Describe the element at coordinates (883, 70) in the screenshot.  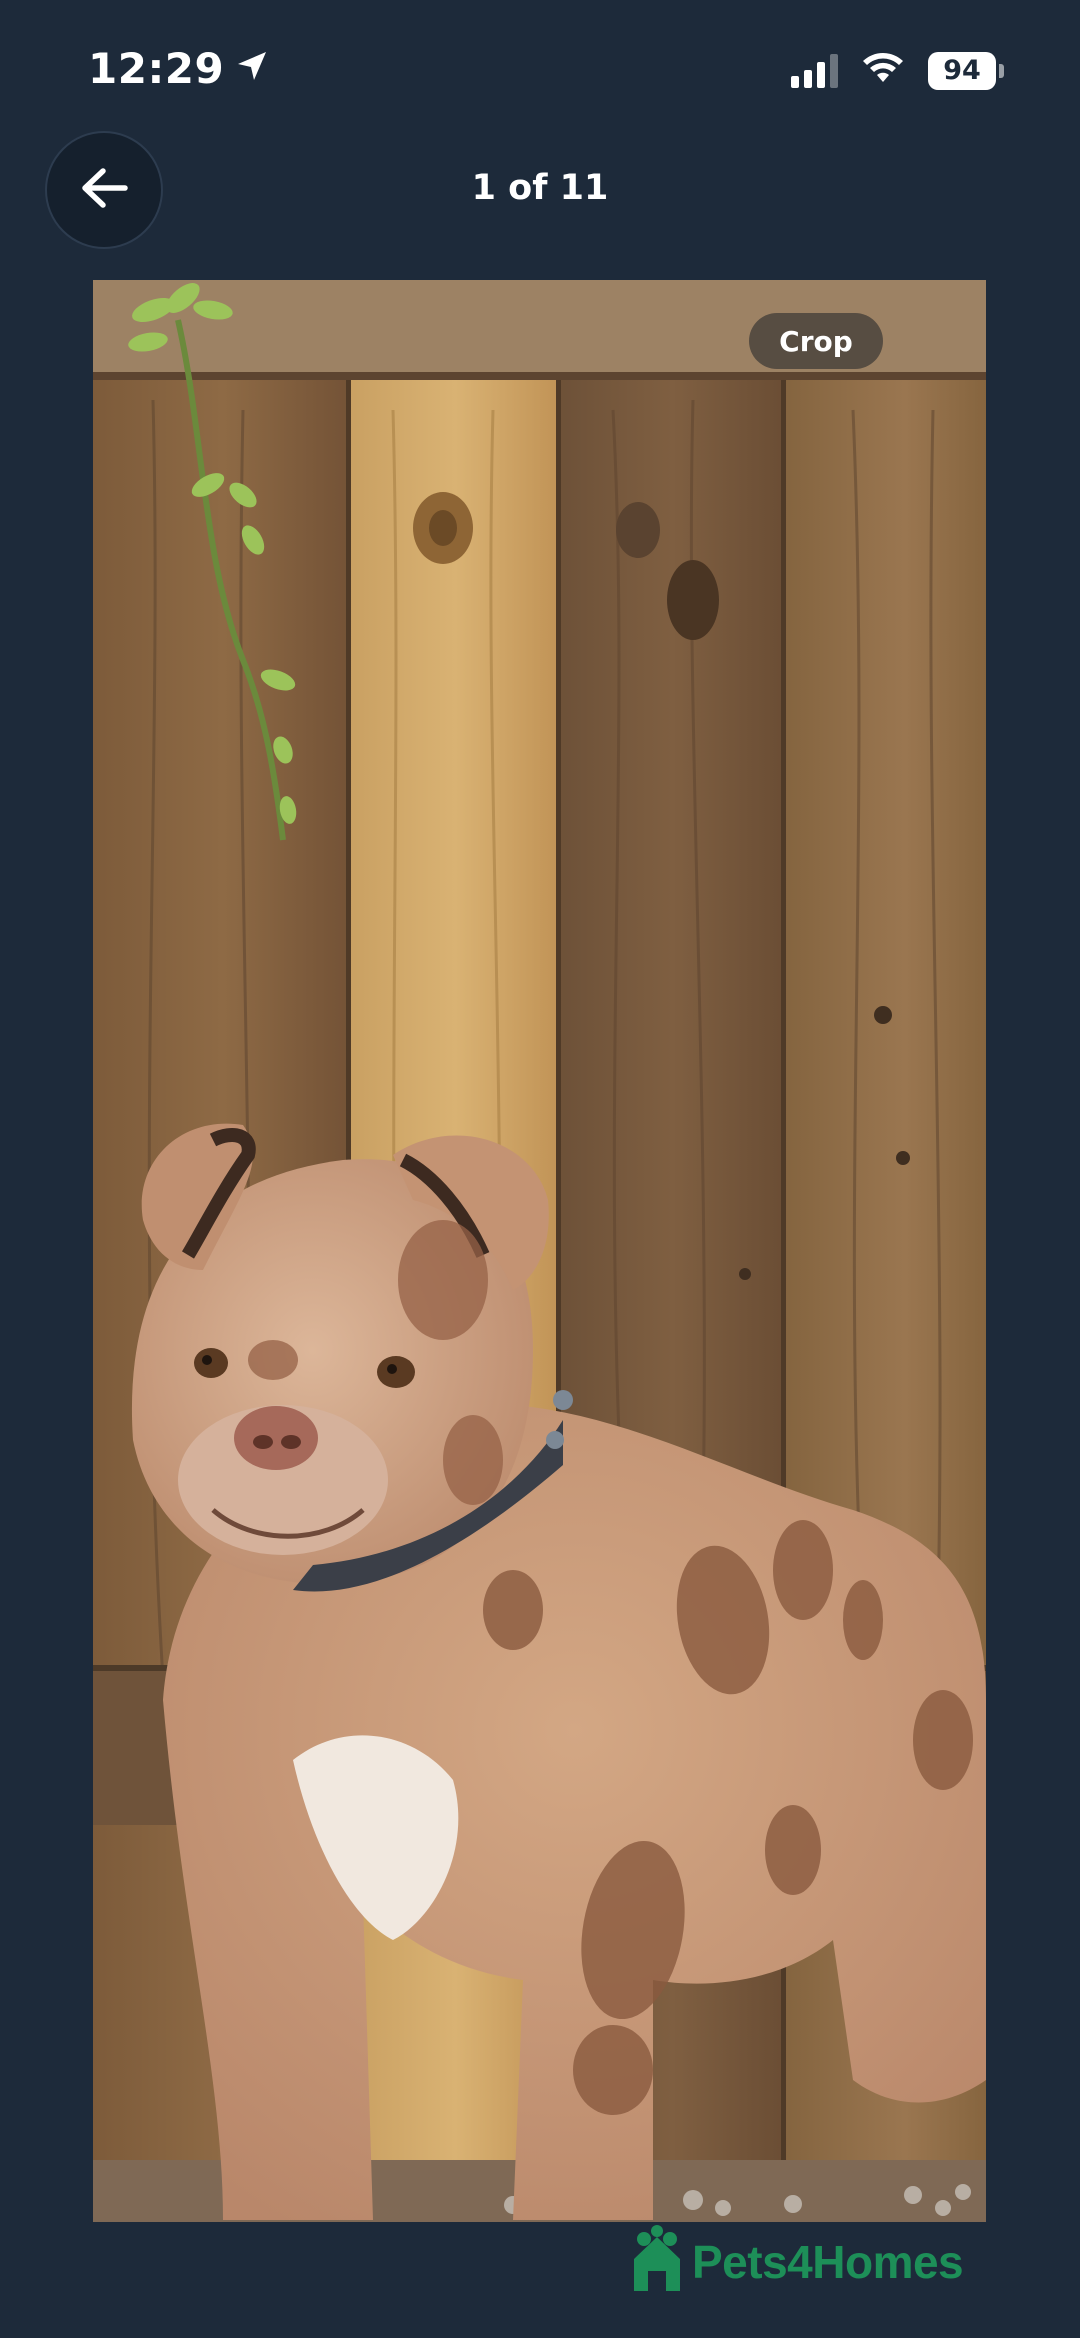
I see `wifi-icon` at that location.